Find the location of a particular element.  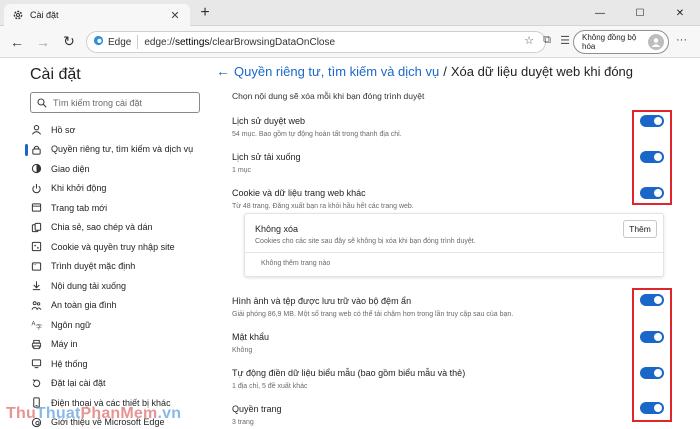

family-icon is located at coordinates (36, 305).